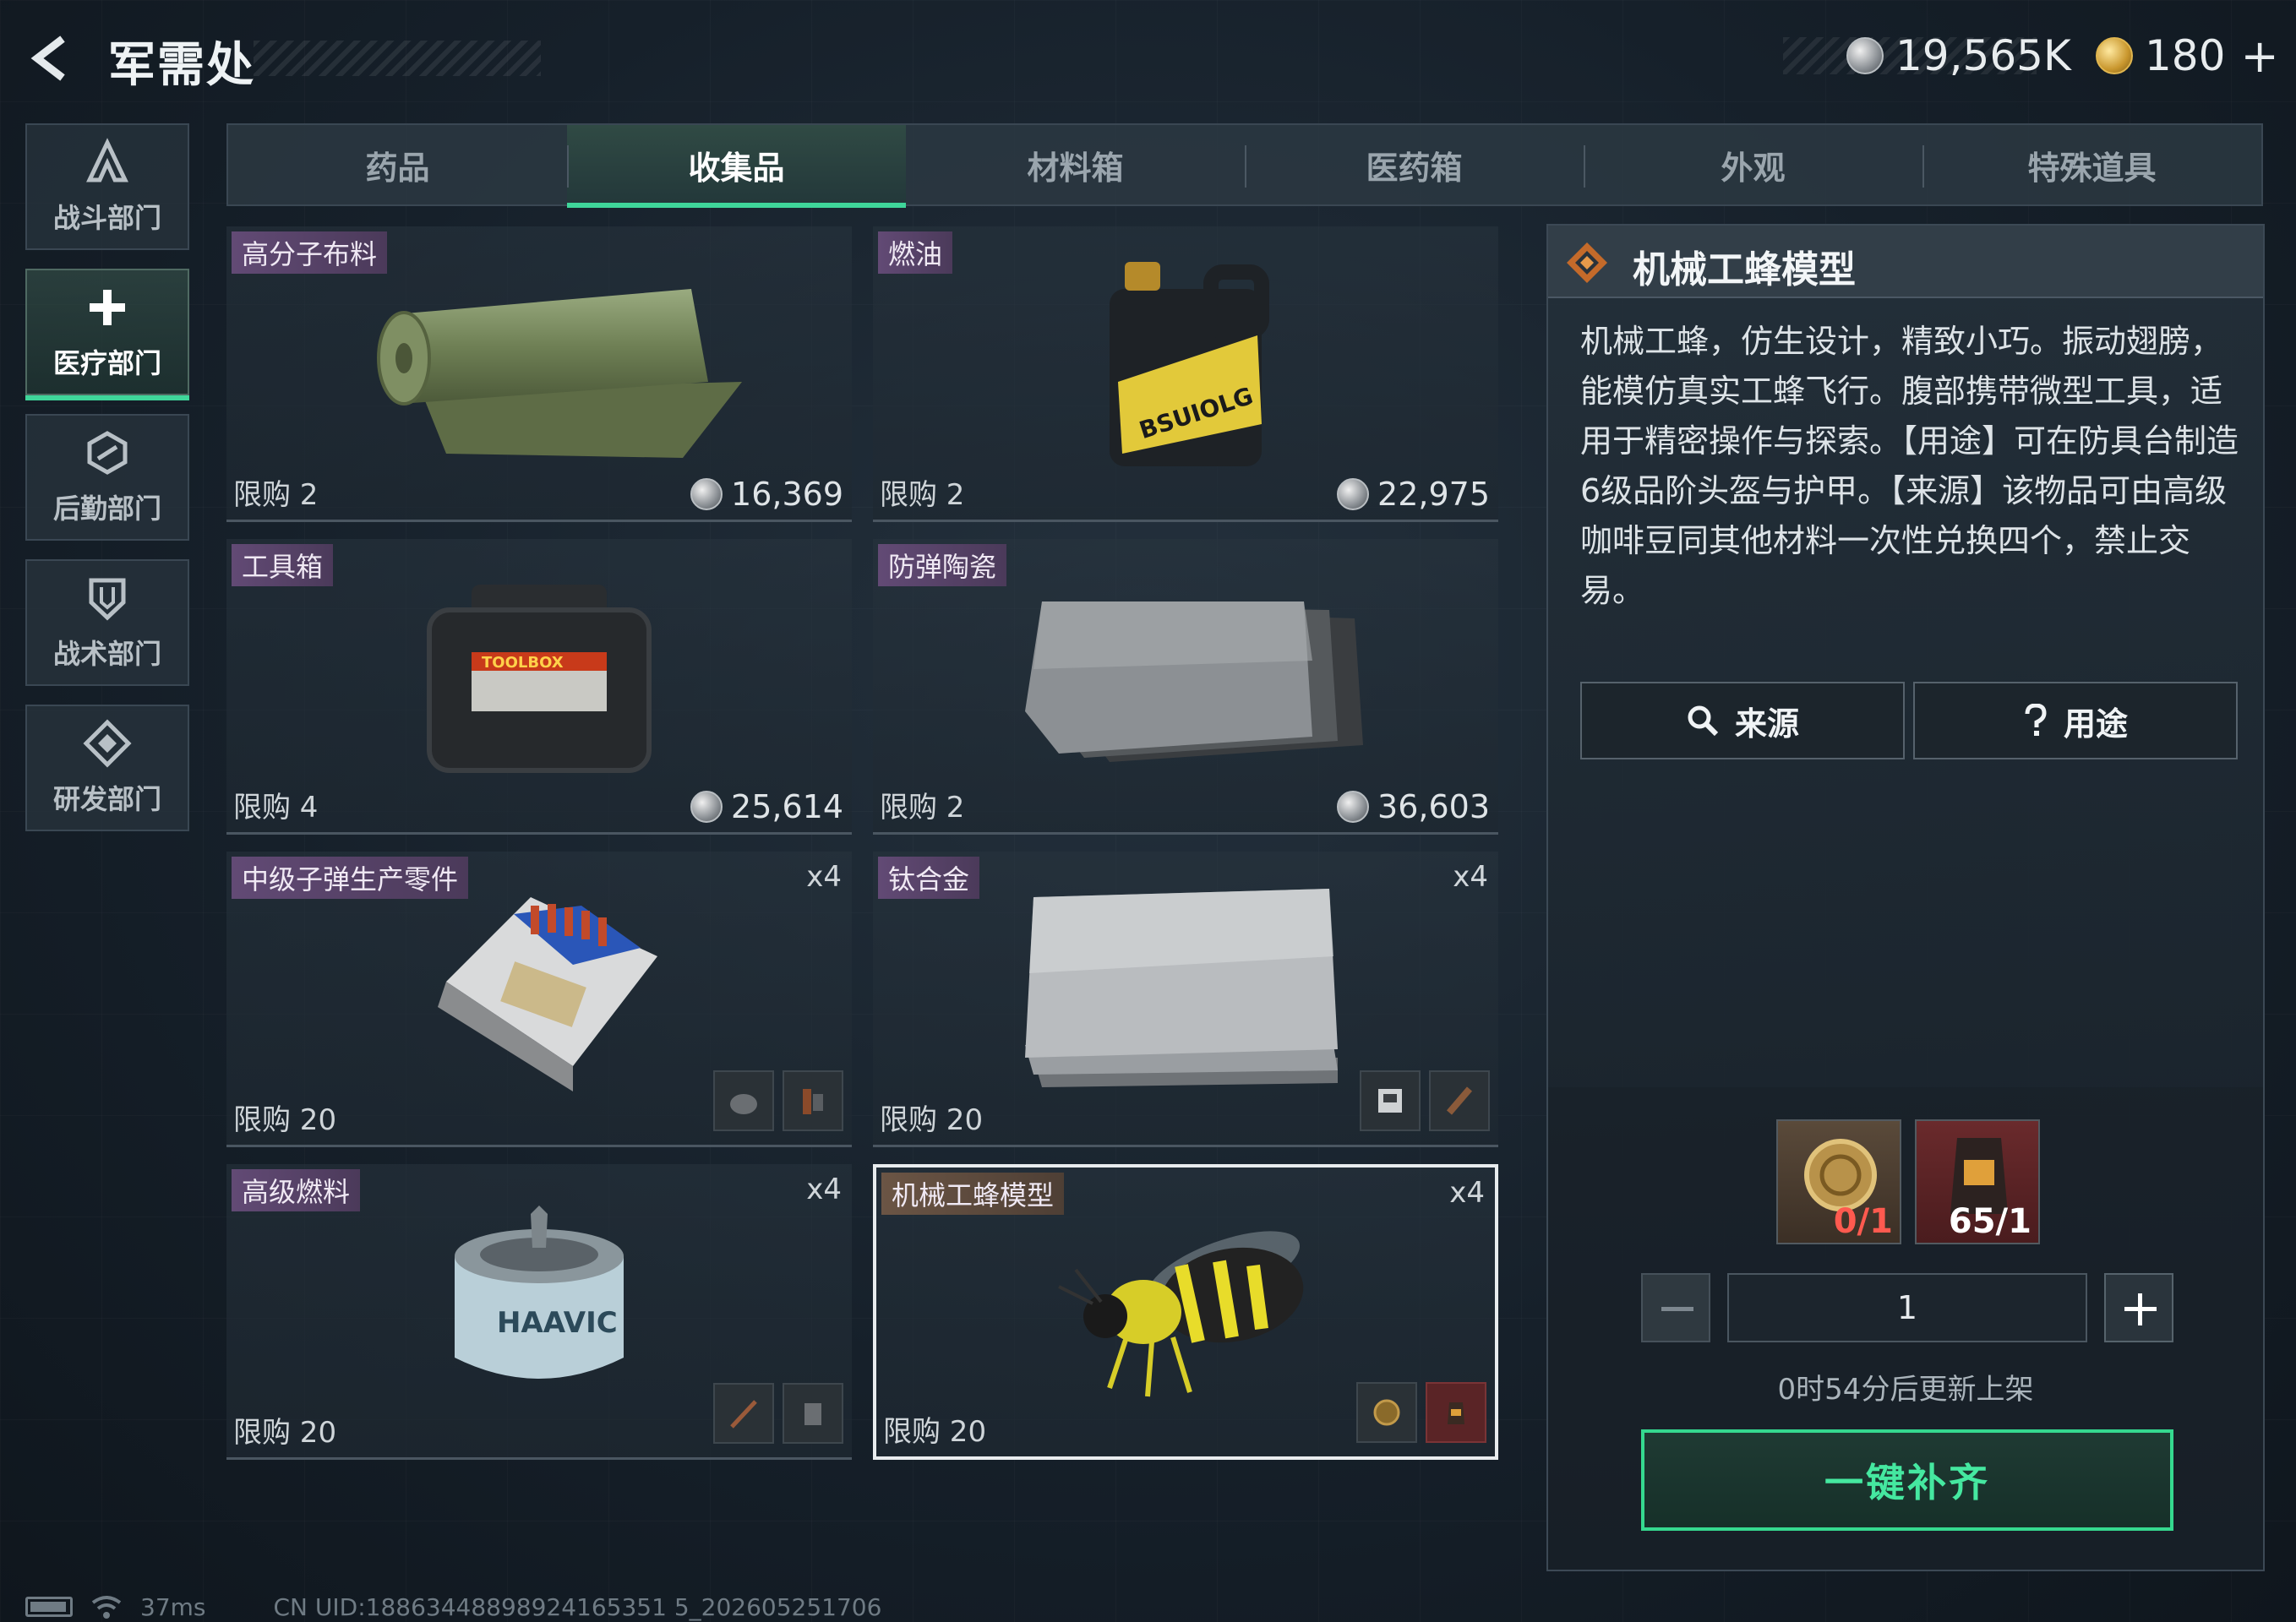 The image size is (2296, 1622). What do you see at coordinates (173, 1607) in the screenshot?
I see `ping-value: 37ms` at bounding box center [173, 1607].